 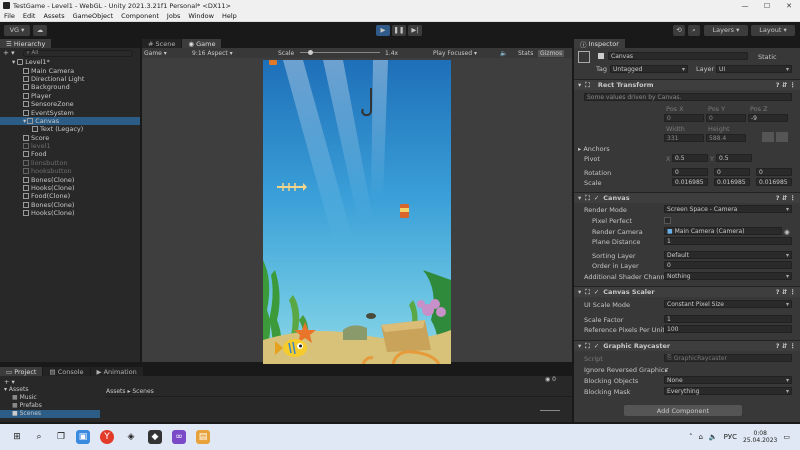 I want to click on width-field: 331, so click(x=684, y=138).